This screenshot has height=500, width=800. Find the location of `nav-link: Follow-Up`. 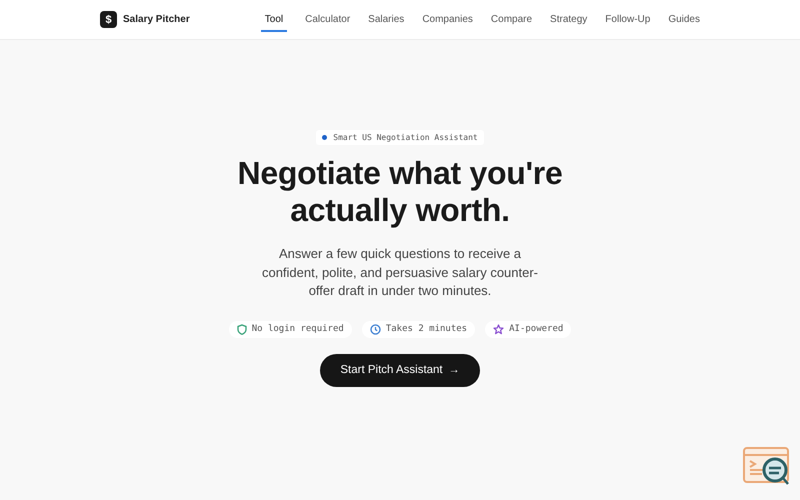

nav-link: Follow-Up is located at coordinates (627, 20).